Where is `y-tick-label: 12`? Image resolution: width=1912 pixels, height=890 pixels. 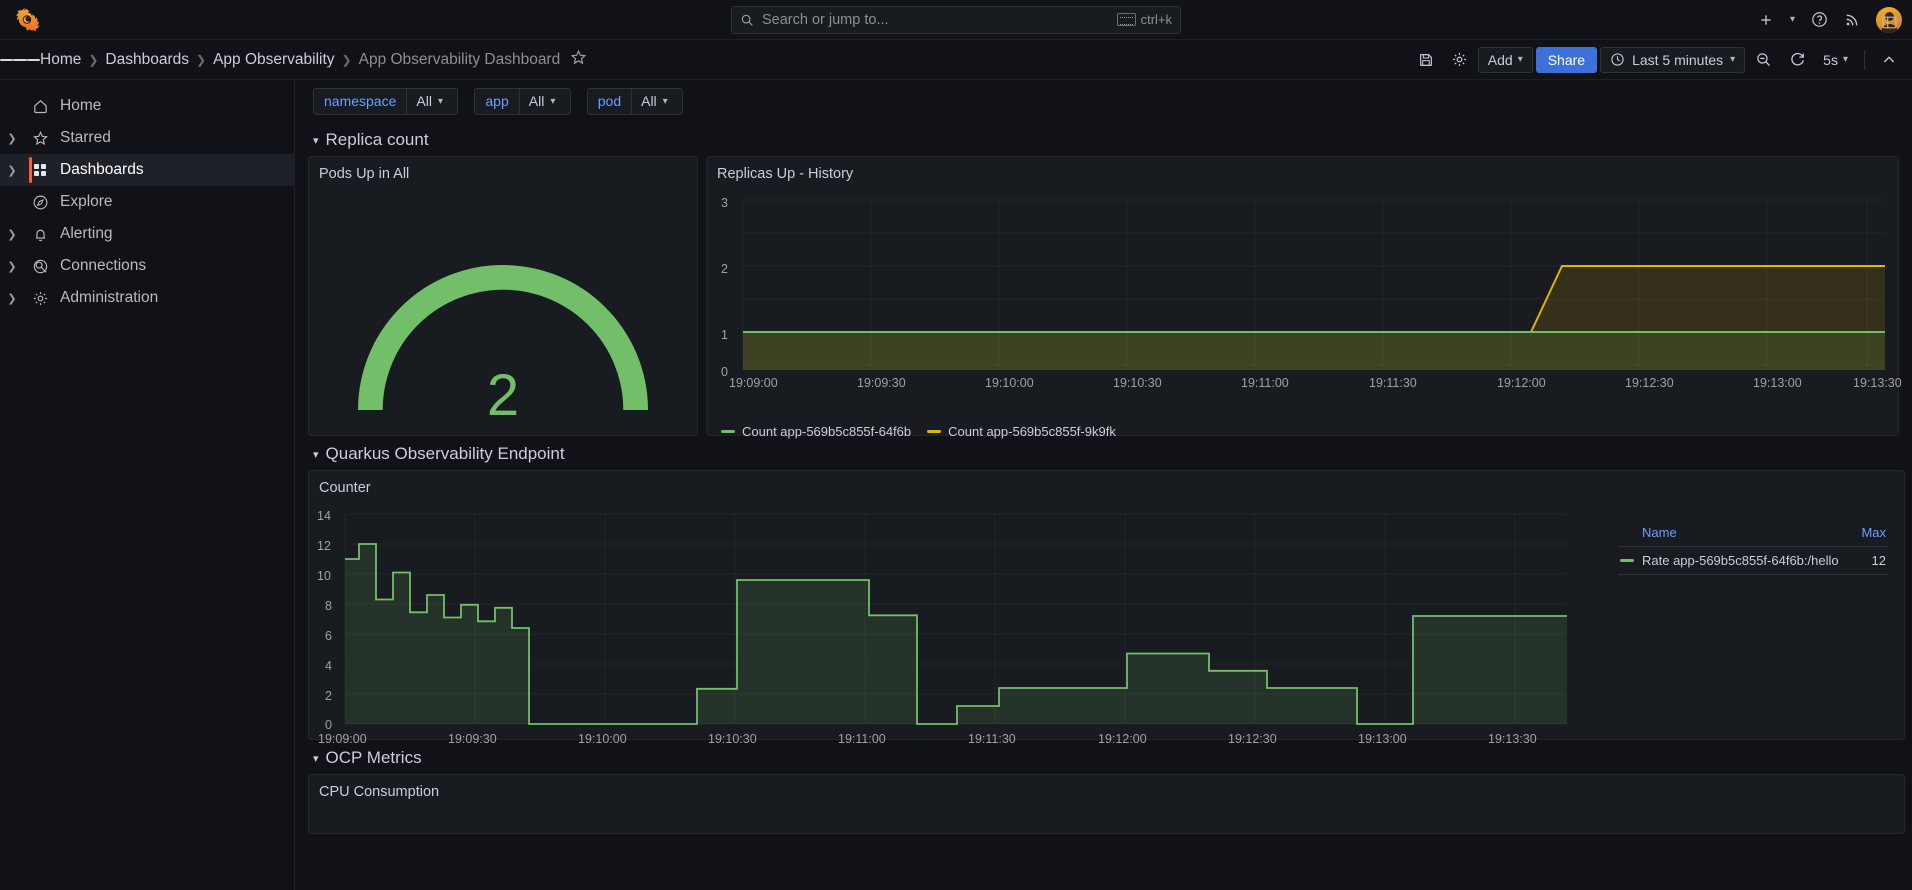
y-tick-label: 12 is located at coordinates (324, 546).